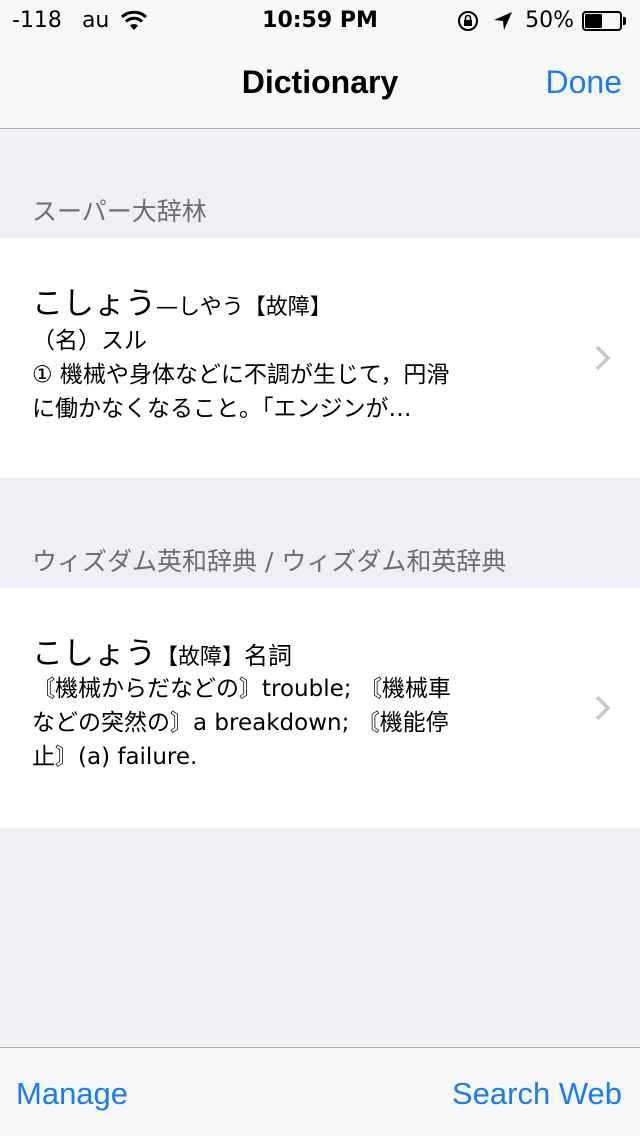 The width and height of the screenshot is (640, 1136). I want to click on rotation-lock-icon, so click(468, 20).